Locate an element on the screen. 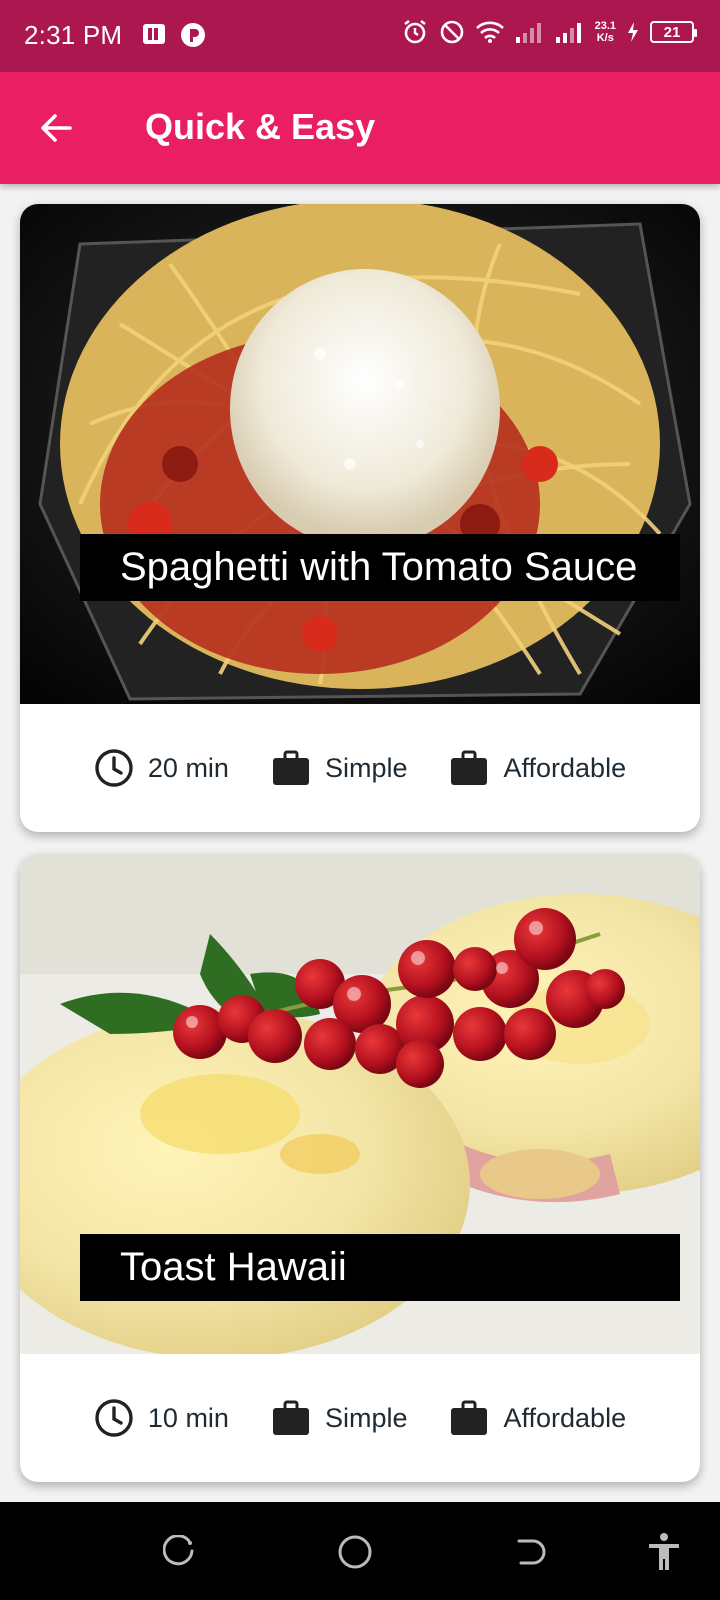  home-button is located at coordinates (355, 1552).